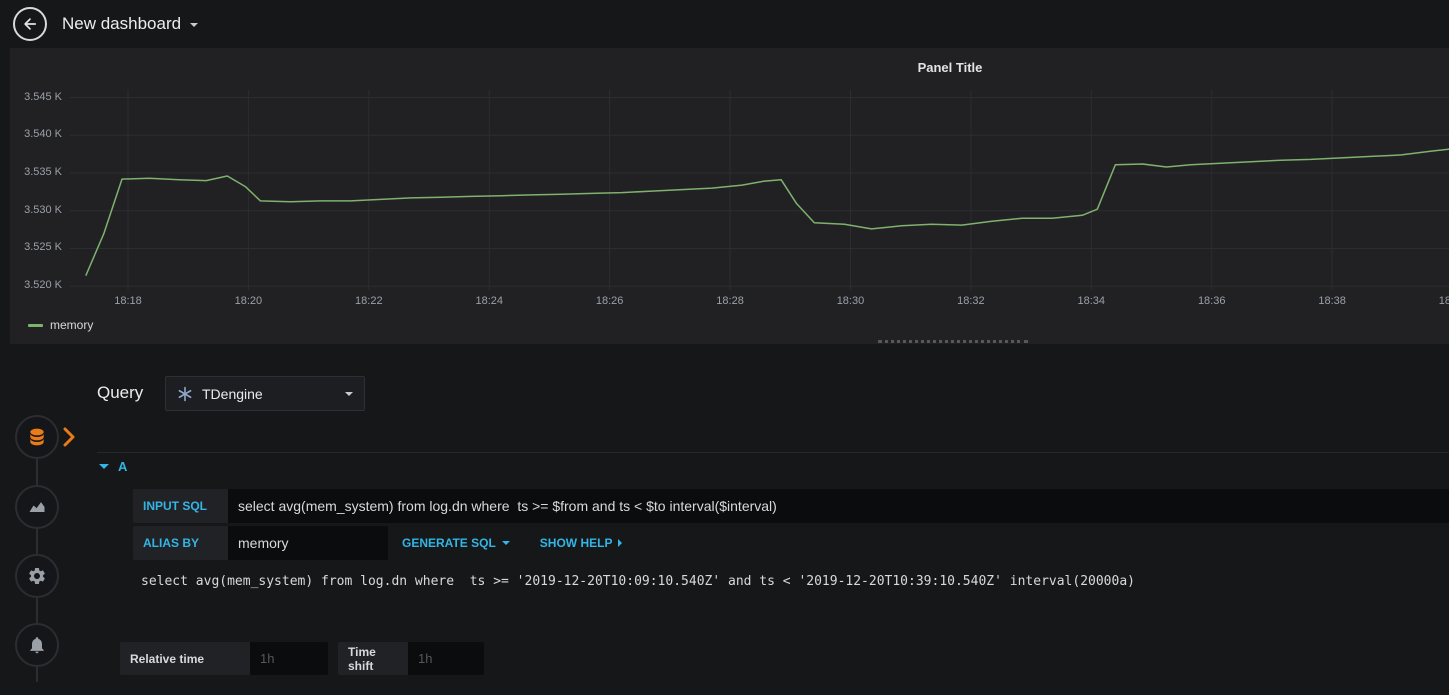  I want to click on generate-sql-label: GENERATE SQL, so click(449, 543).